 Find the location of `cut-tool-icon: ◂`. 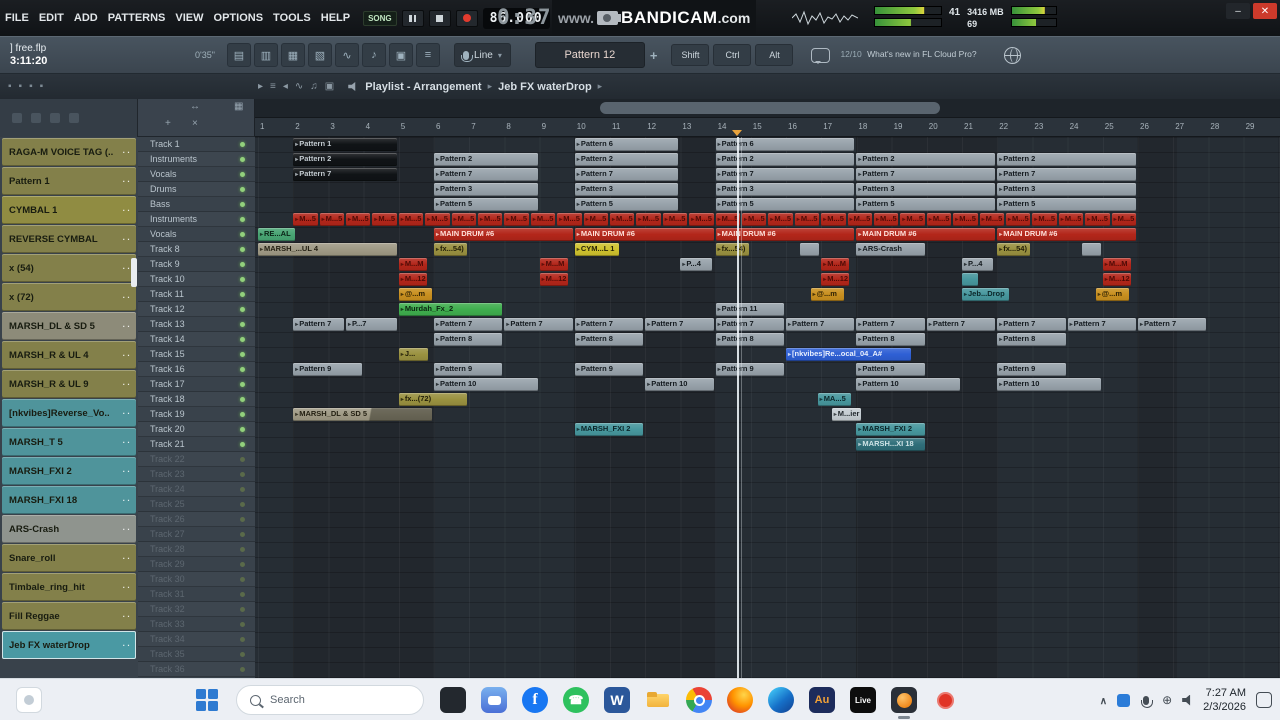

cut-tool-icon: ◂ is located at coordinates (285, 86).